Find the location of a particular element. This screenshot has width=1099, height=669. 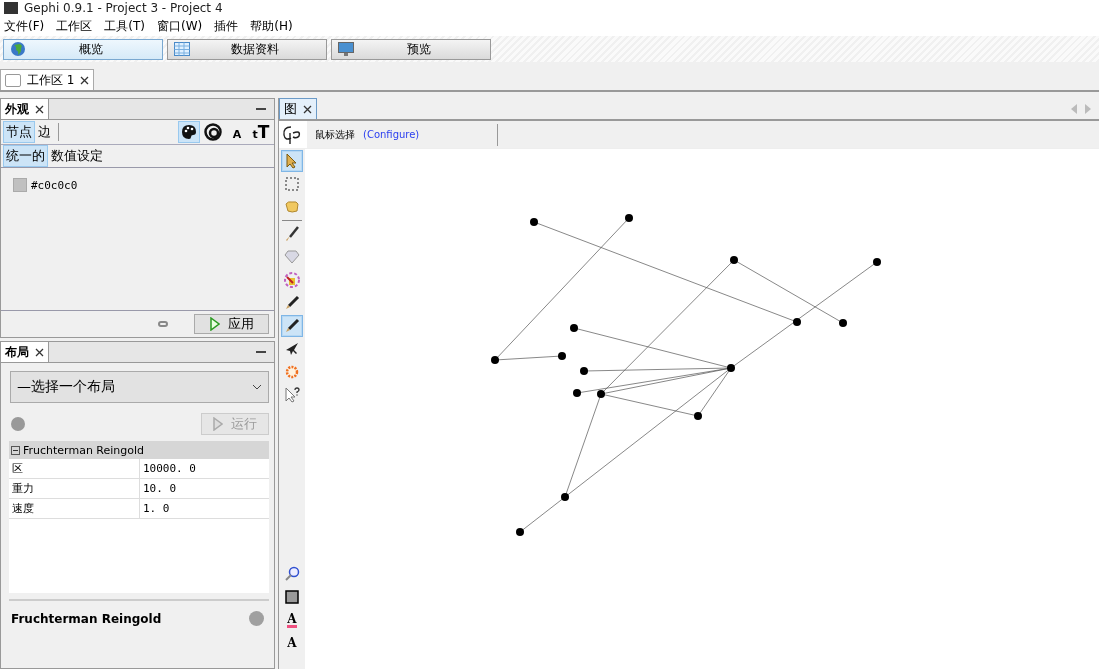

painter-tool-button is located at coordinates (292, 280).